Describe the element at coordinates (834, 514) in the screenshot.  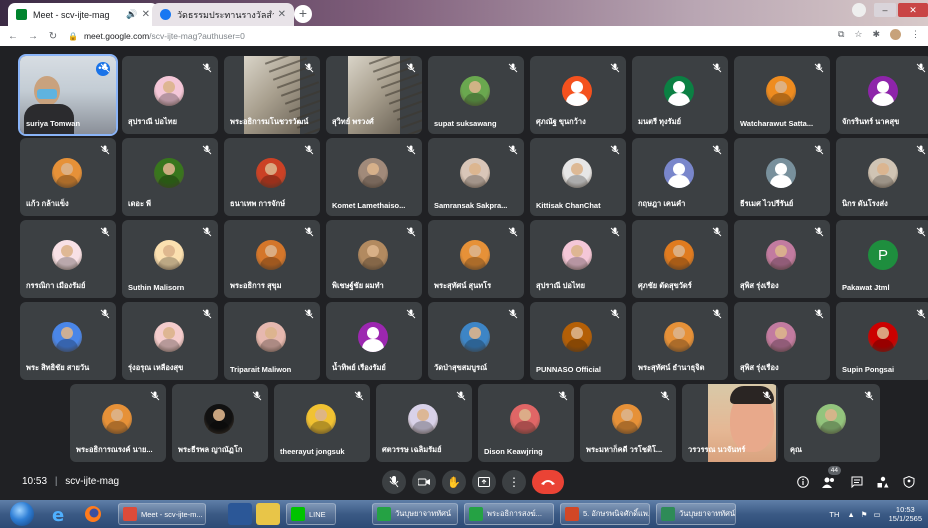
I see `language-indicator: TH` at that location.